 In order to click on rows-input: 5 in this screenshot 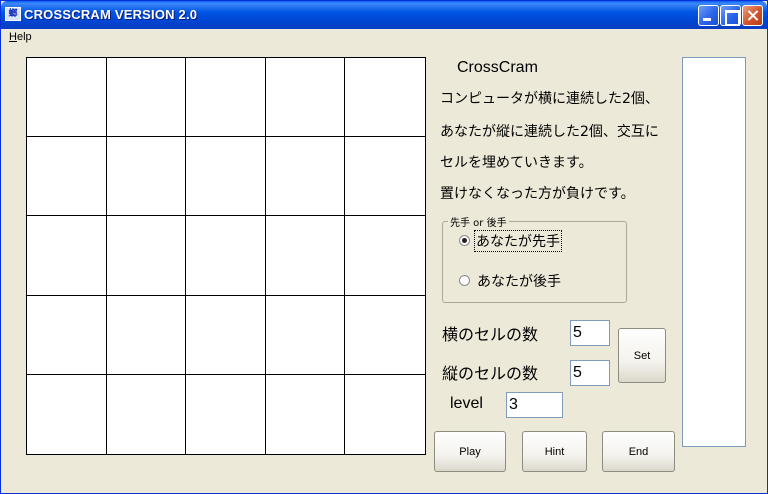, I will do `click(590, 373)`.